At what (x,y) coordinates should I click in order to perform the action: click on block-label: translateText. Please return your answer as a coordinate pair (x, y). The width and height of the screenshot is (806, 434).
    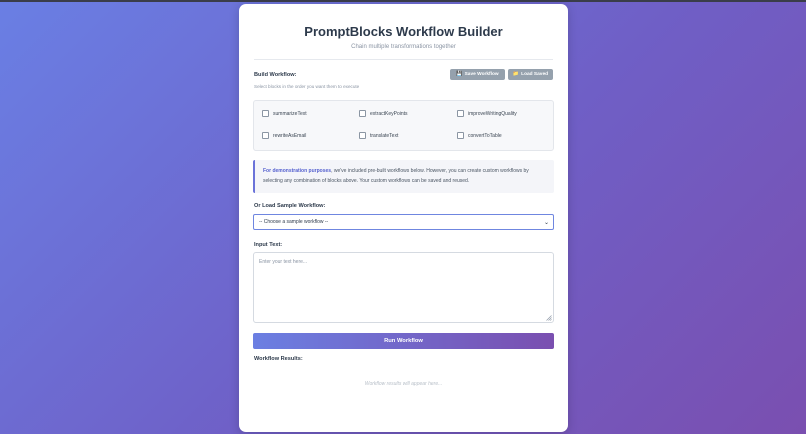
    Looking at the image, I should click on (384, 135).